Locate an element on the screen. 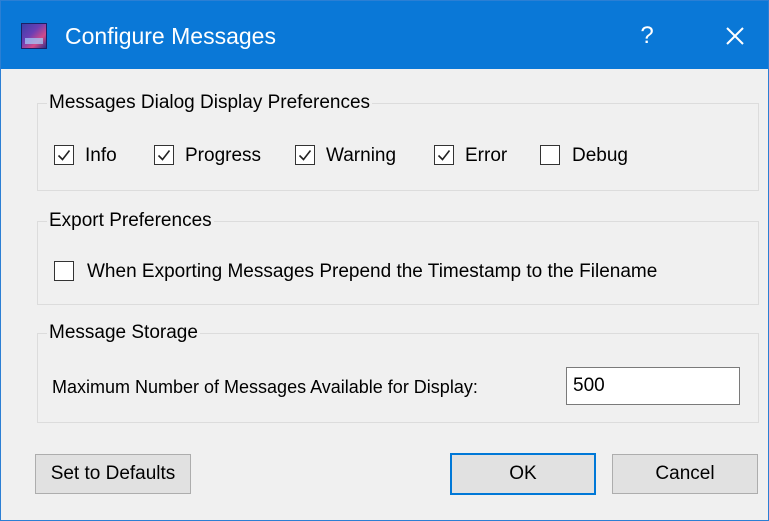  display-preferences-title: Messages Dialog Display Preferences is located at coordinates (210, 103).